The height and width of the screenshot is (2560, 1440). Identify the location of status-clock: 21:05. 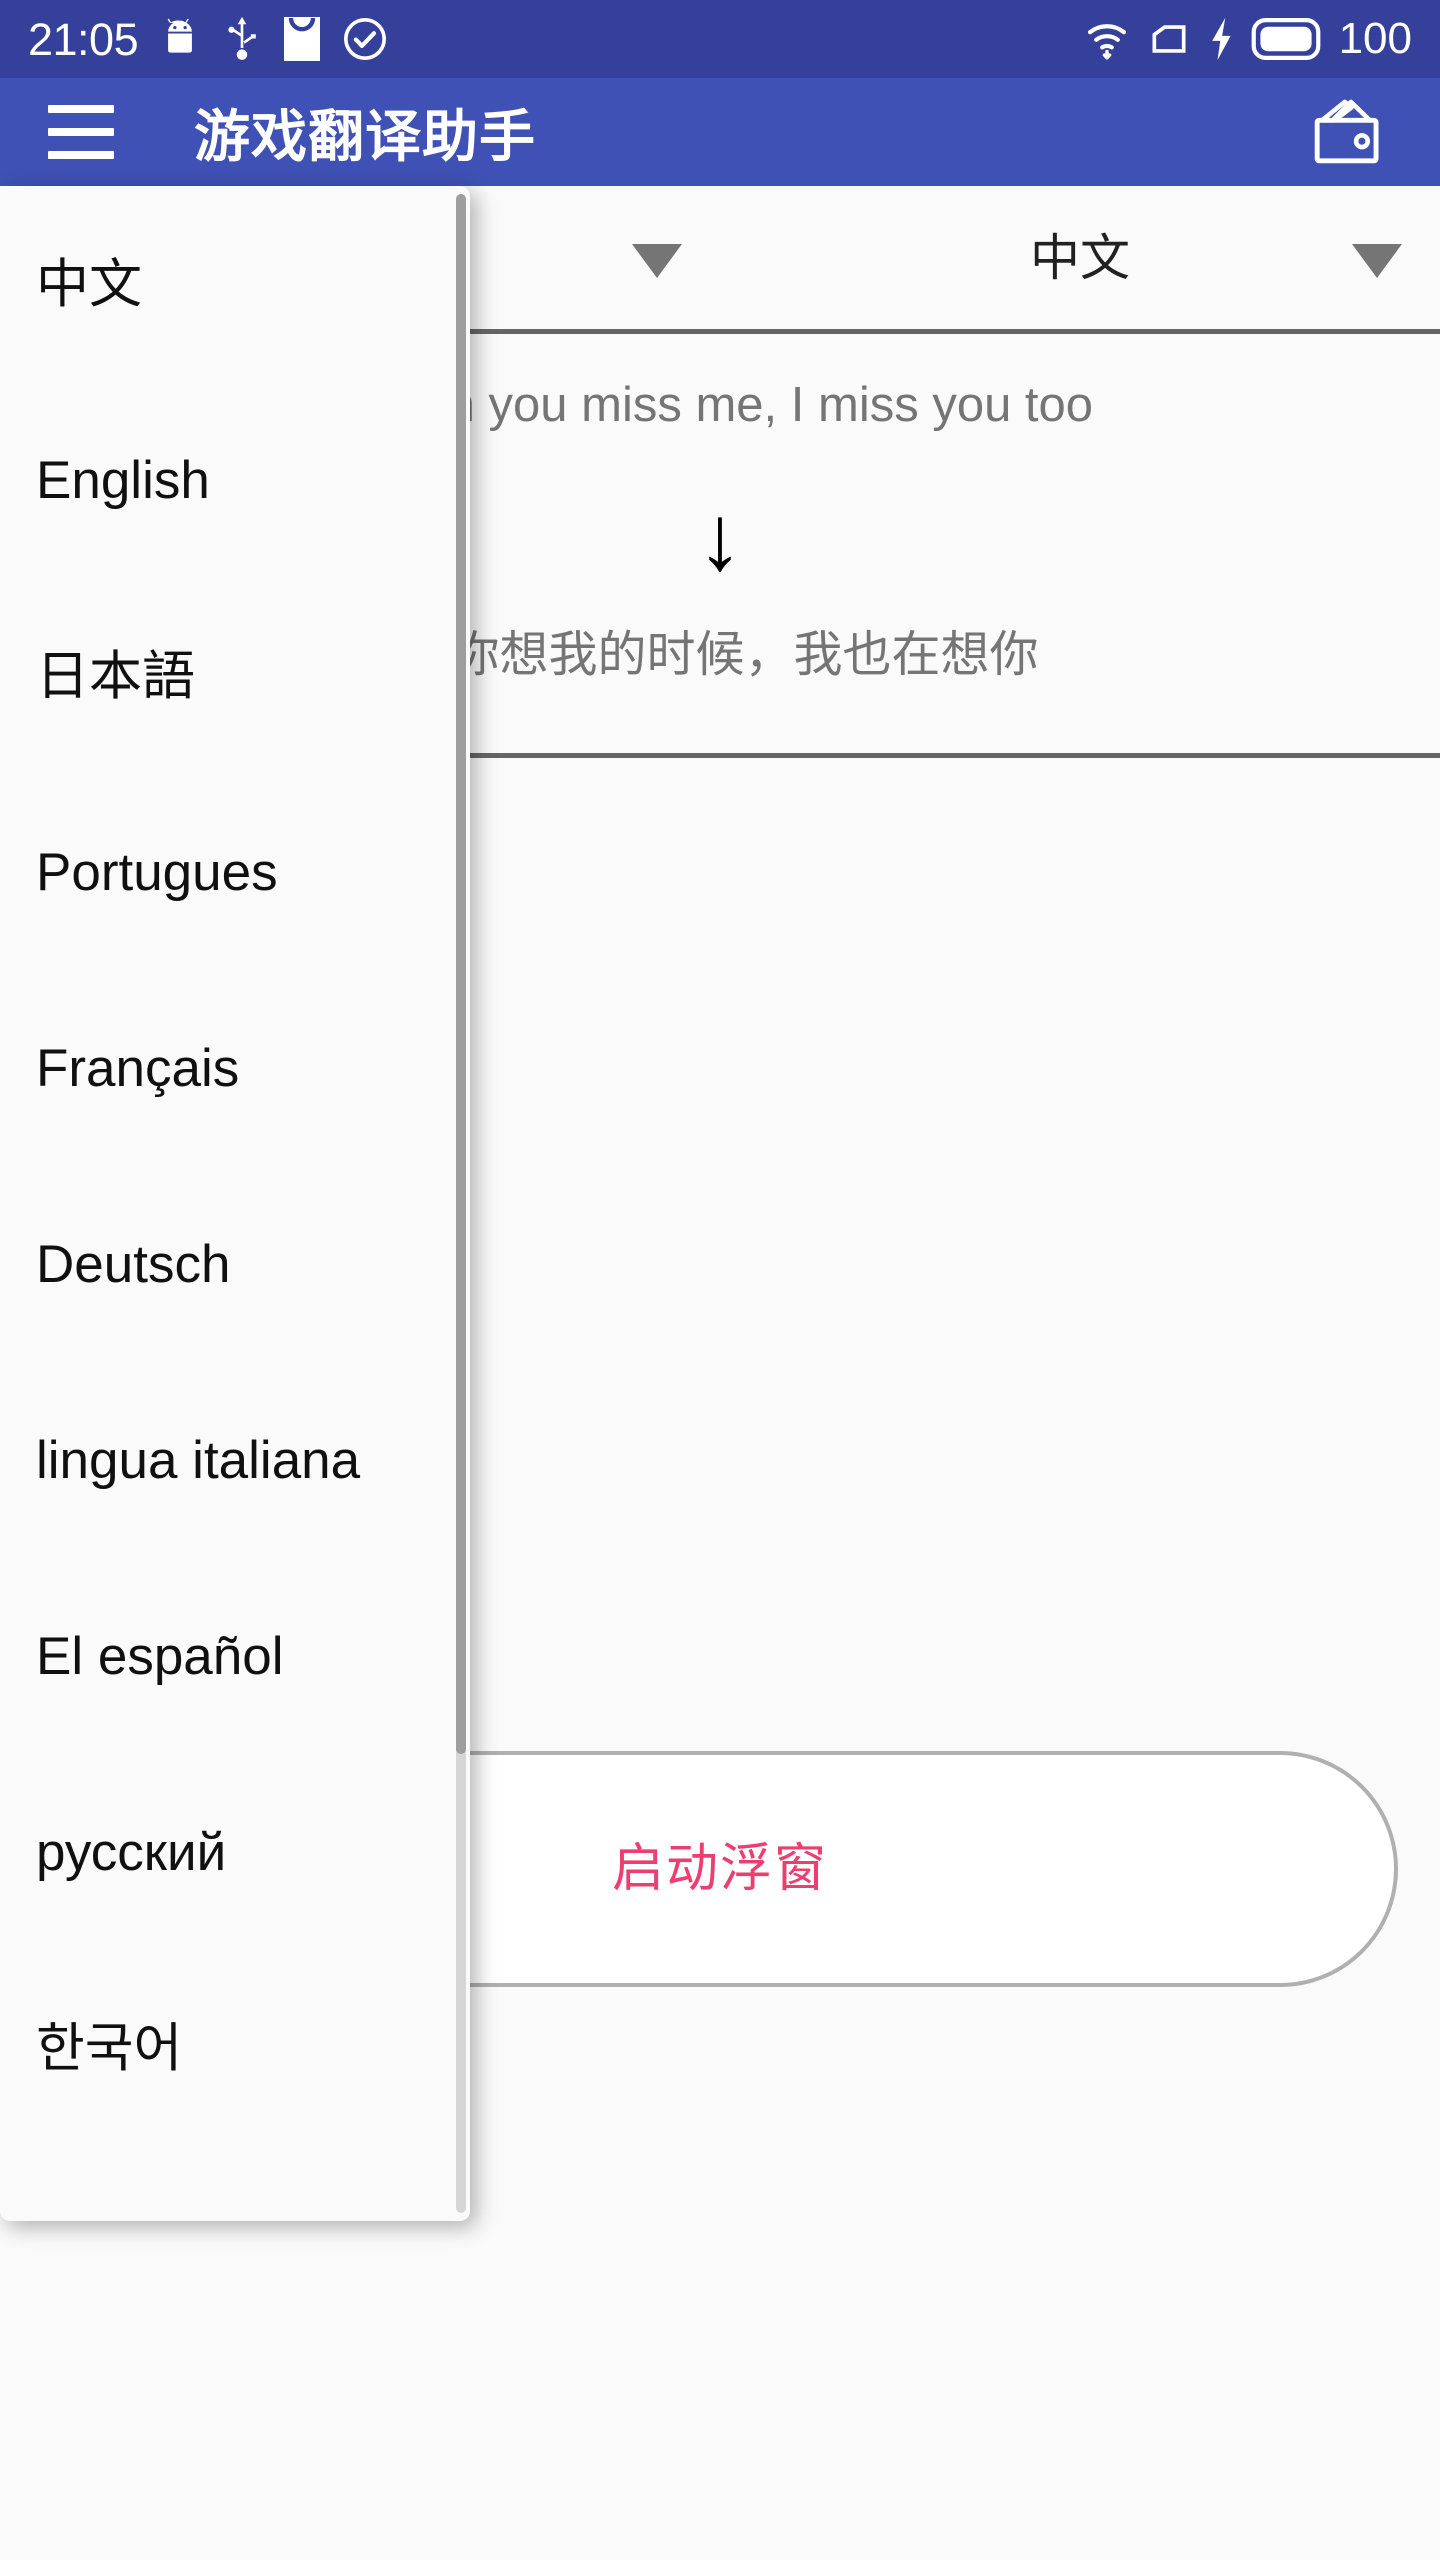
(83, 39).